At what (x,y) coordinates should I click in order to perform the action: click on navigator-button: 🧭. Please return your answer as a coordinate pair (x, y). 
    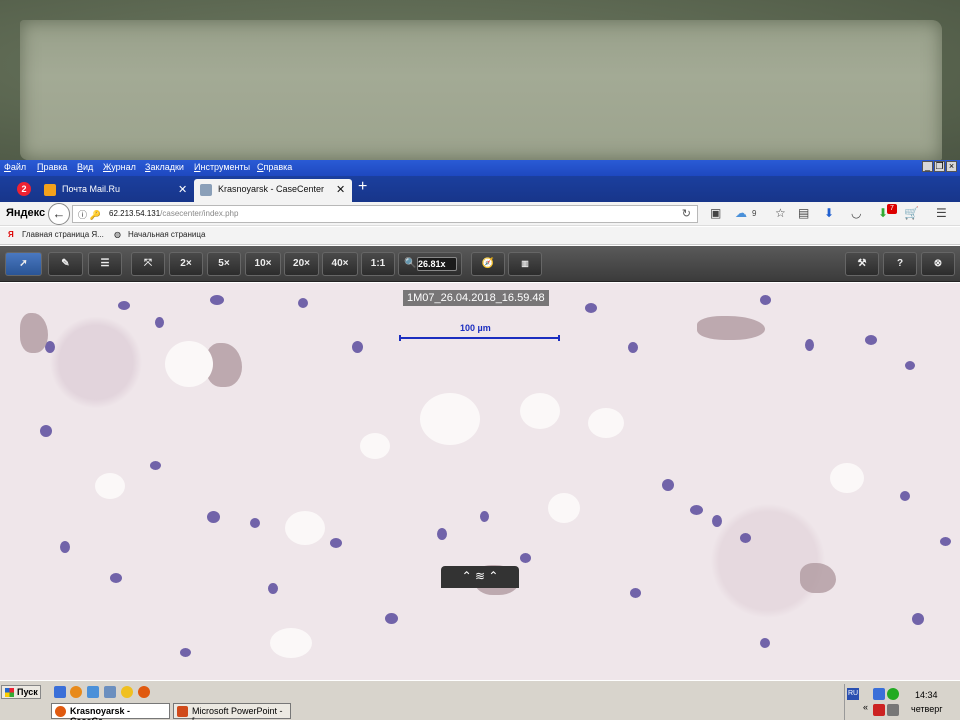
    Looking at the image, I should click on (488, 264).